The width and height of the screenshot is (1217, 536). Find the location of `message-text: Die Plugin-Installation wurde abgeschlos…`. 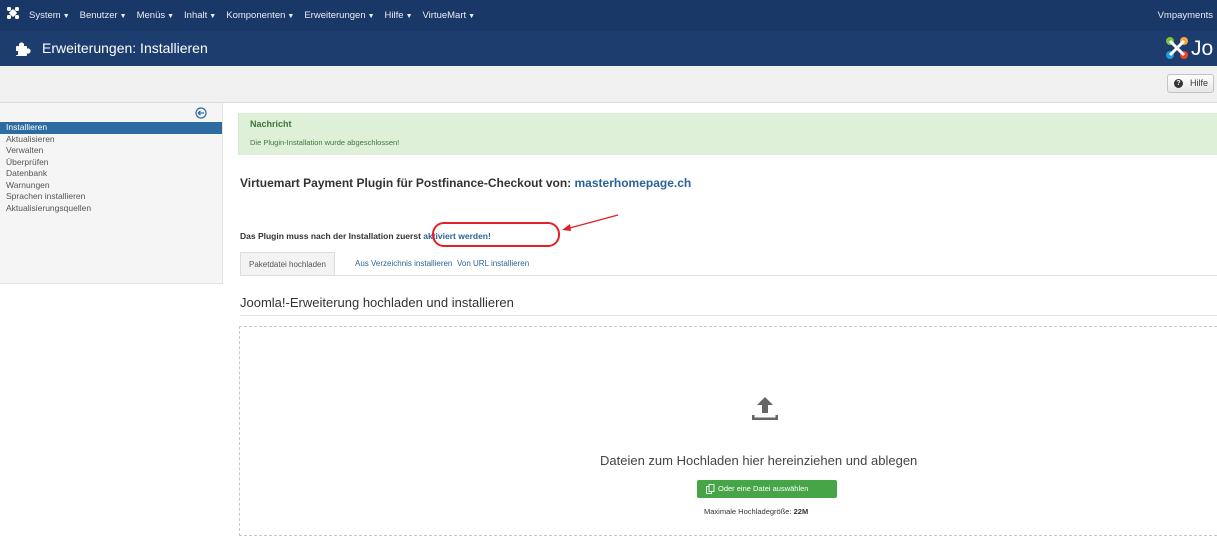

message-text: Die Plugin-Installation wurde abgeschlos… is located at coordinates (325, 142).